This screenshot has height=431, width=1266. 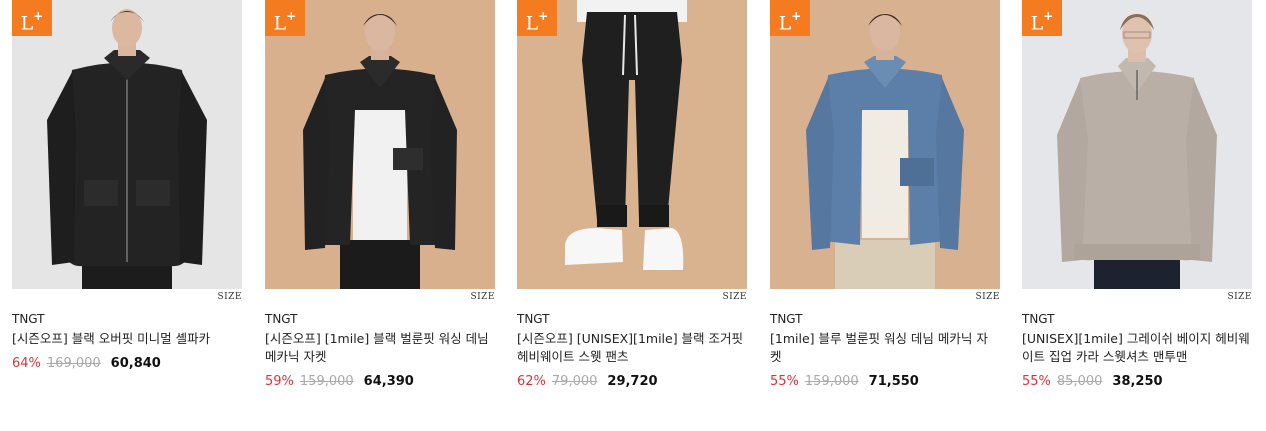 I want to click on price-row: 55% 85,000 38,250, so click(x=1092, y=381).